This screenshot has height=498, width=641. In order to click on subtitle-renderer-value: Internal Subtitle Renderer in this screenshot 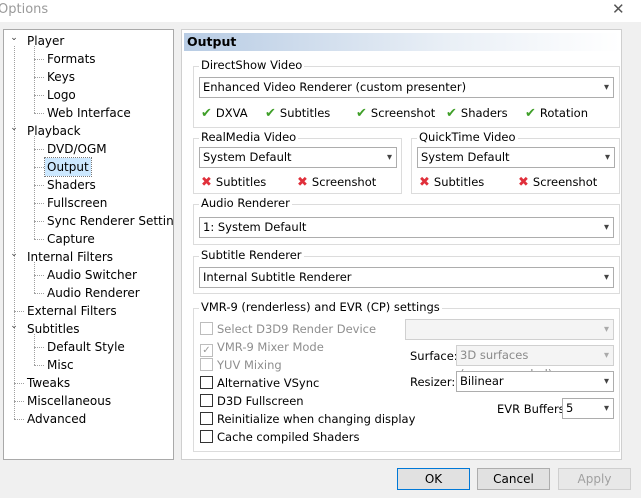, I will do `click(277, 277)`.